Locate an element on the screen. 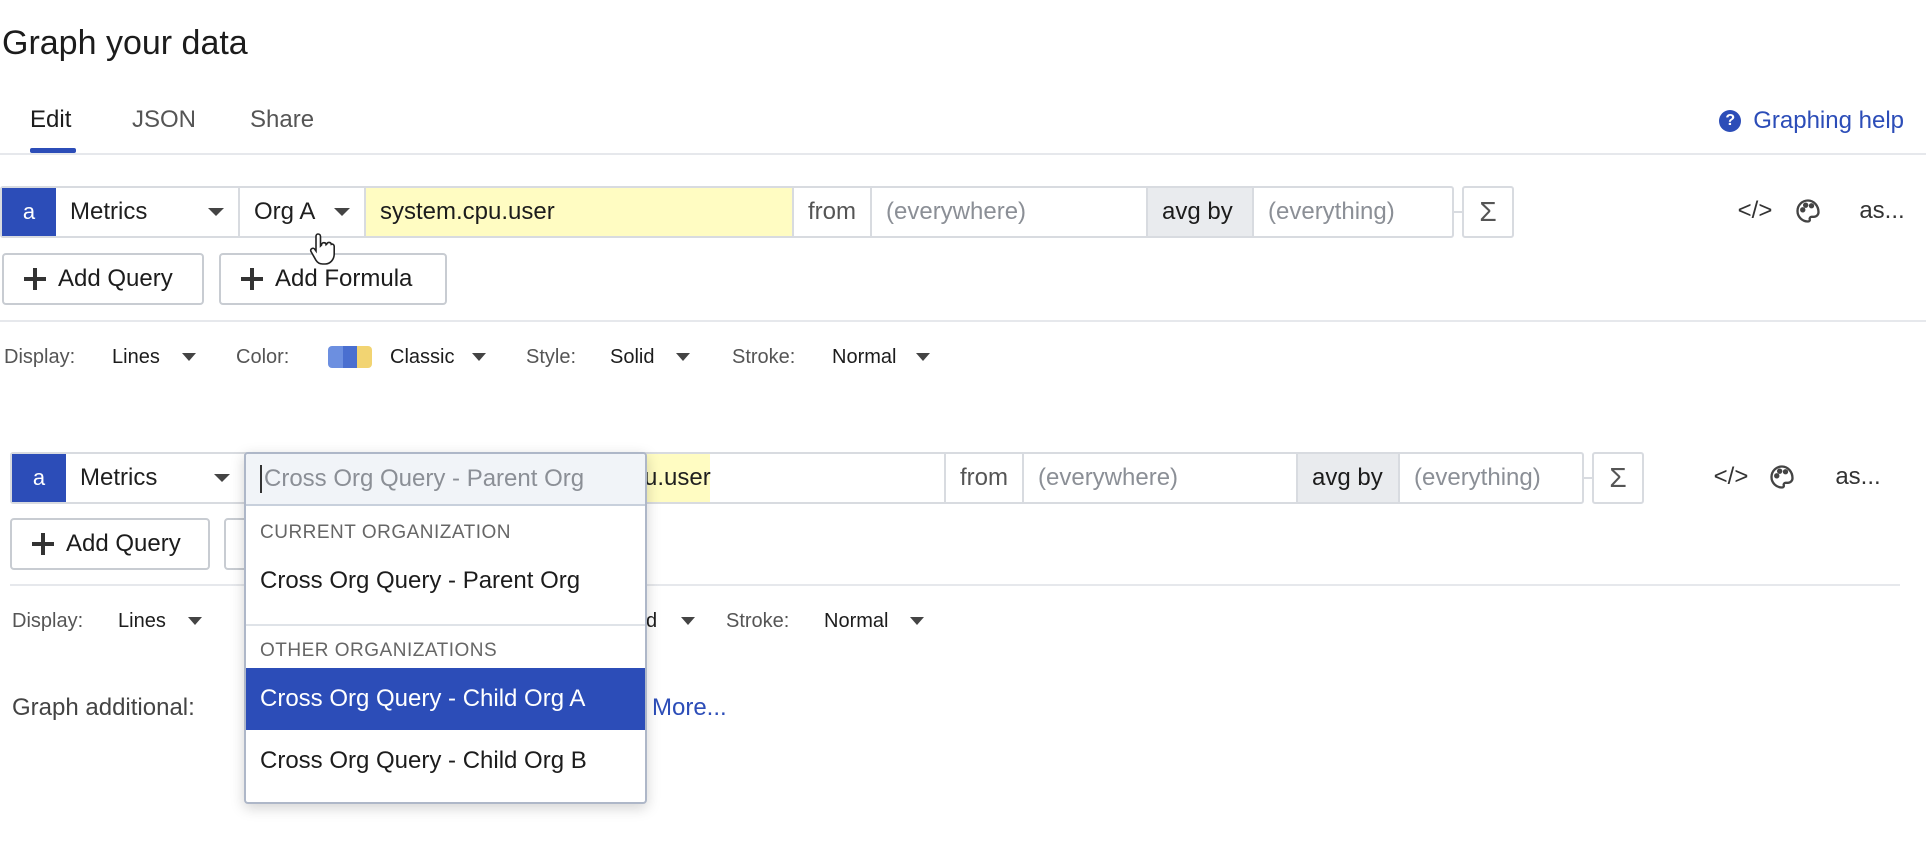 Image resolution: width=1926 pixels, height=844 pixels. color-label: Color: is located at coordinates (263, 356).